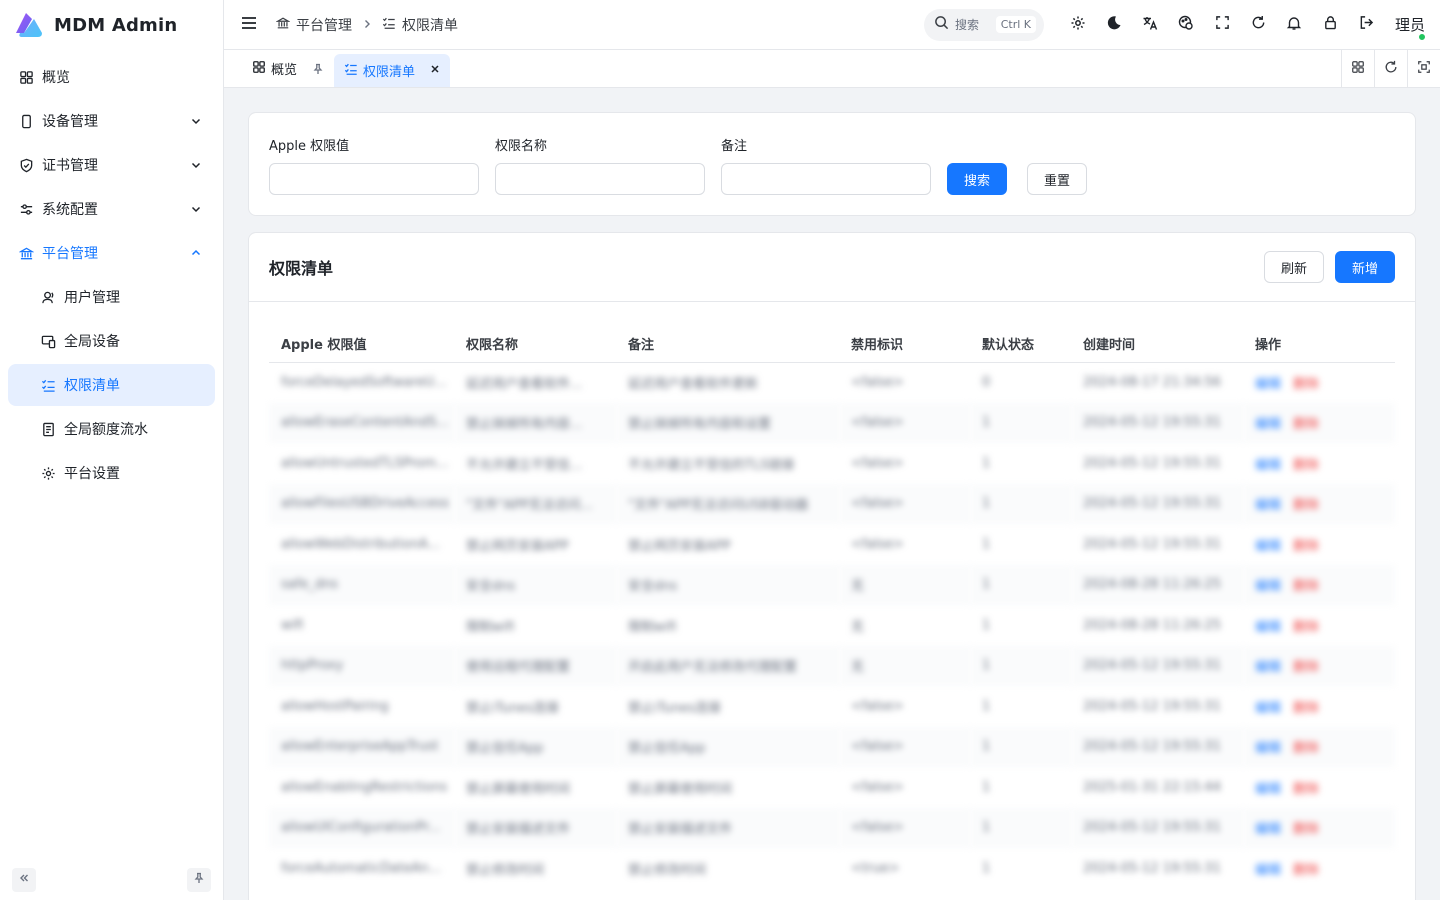 The width and height of the screenshot is (1440, 900). Describe the element at coordinates (111, 253) in the screenshot. I see `sidebar-item-platform-management: 平台管理` at that location.